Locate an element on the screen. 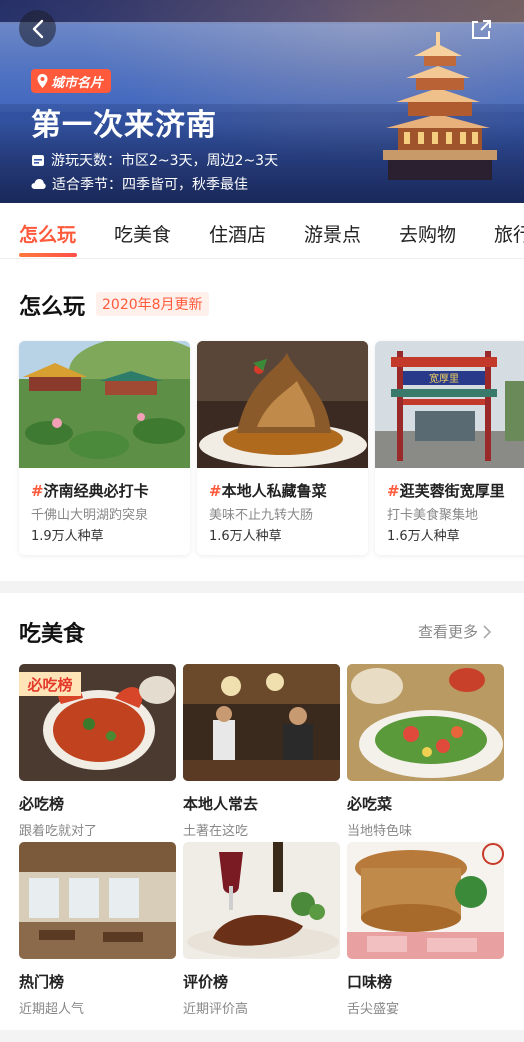 This screenshot has height=1042, width=524. city-card-badge-label: 城市名片 is located at coordinates (77, 83).